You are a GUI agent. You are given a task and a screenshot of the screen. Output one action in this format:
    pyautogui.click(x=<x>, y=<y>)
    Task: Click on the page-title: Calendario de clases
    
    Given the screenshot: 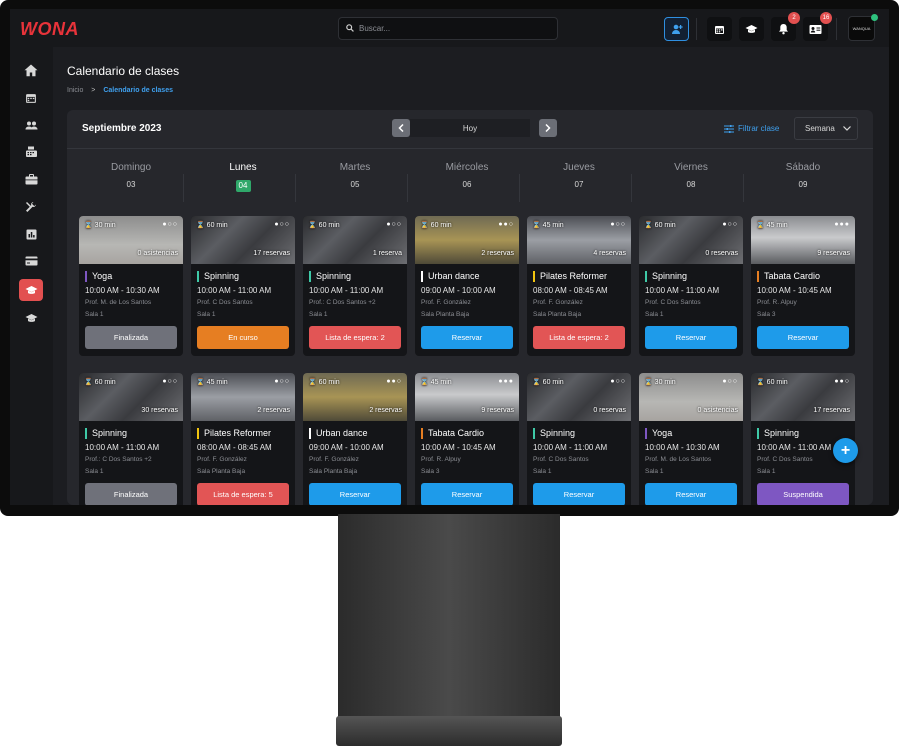 What is the action you would take?
    pyautogui.click(x=123, y=71)
    